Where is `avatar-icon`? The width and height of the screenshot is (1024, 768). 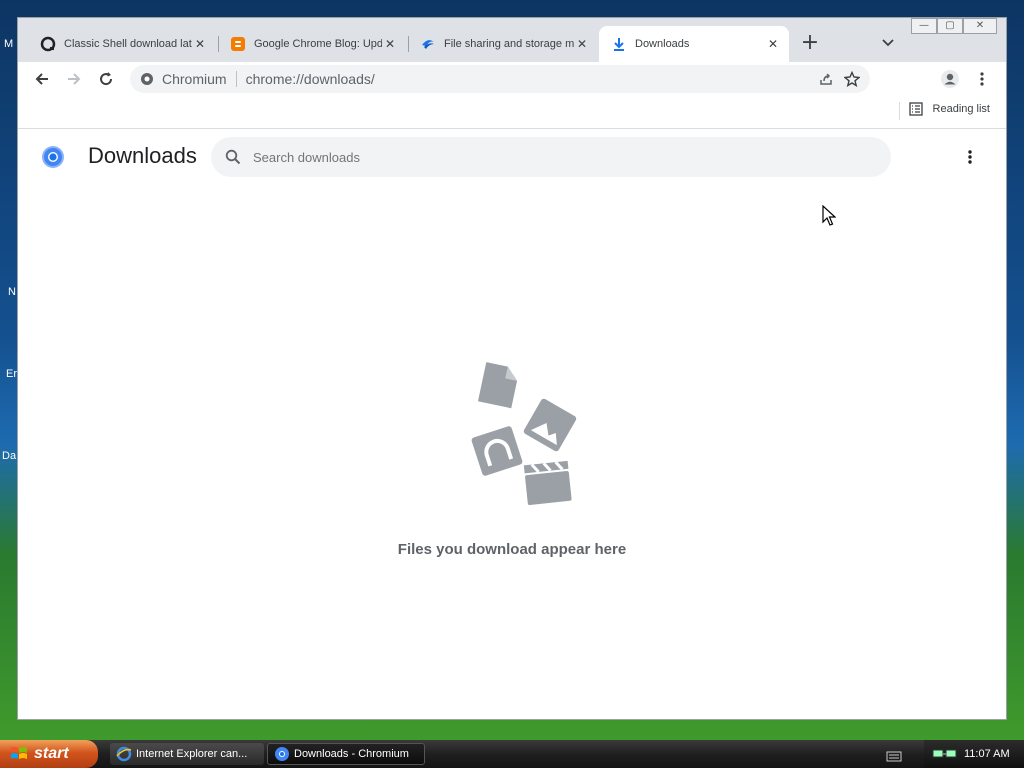 avatar-icon is located at coordinates (950, 79).